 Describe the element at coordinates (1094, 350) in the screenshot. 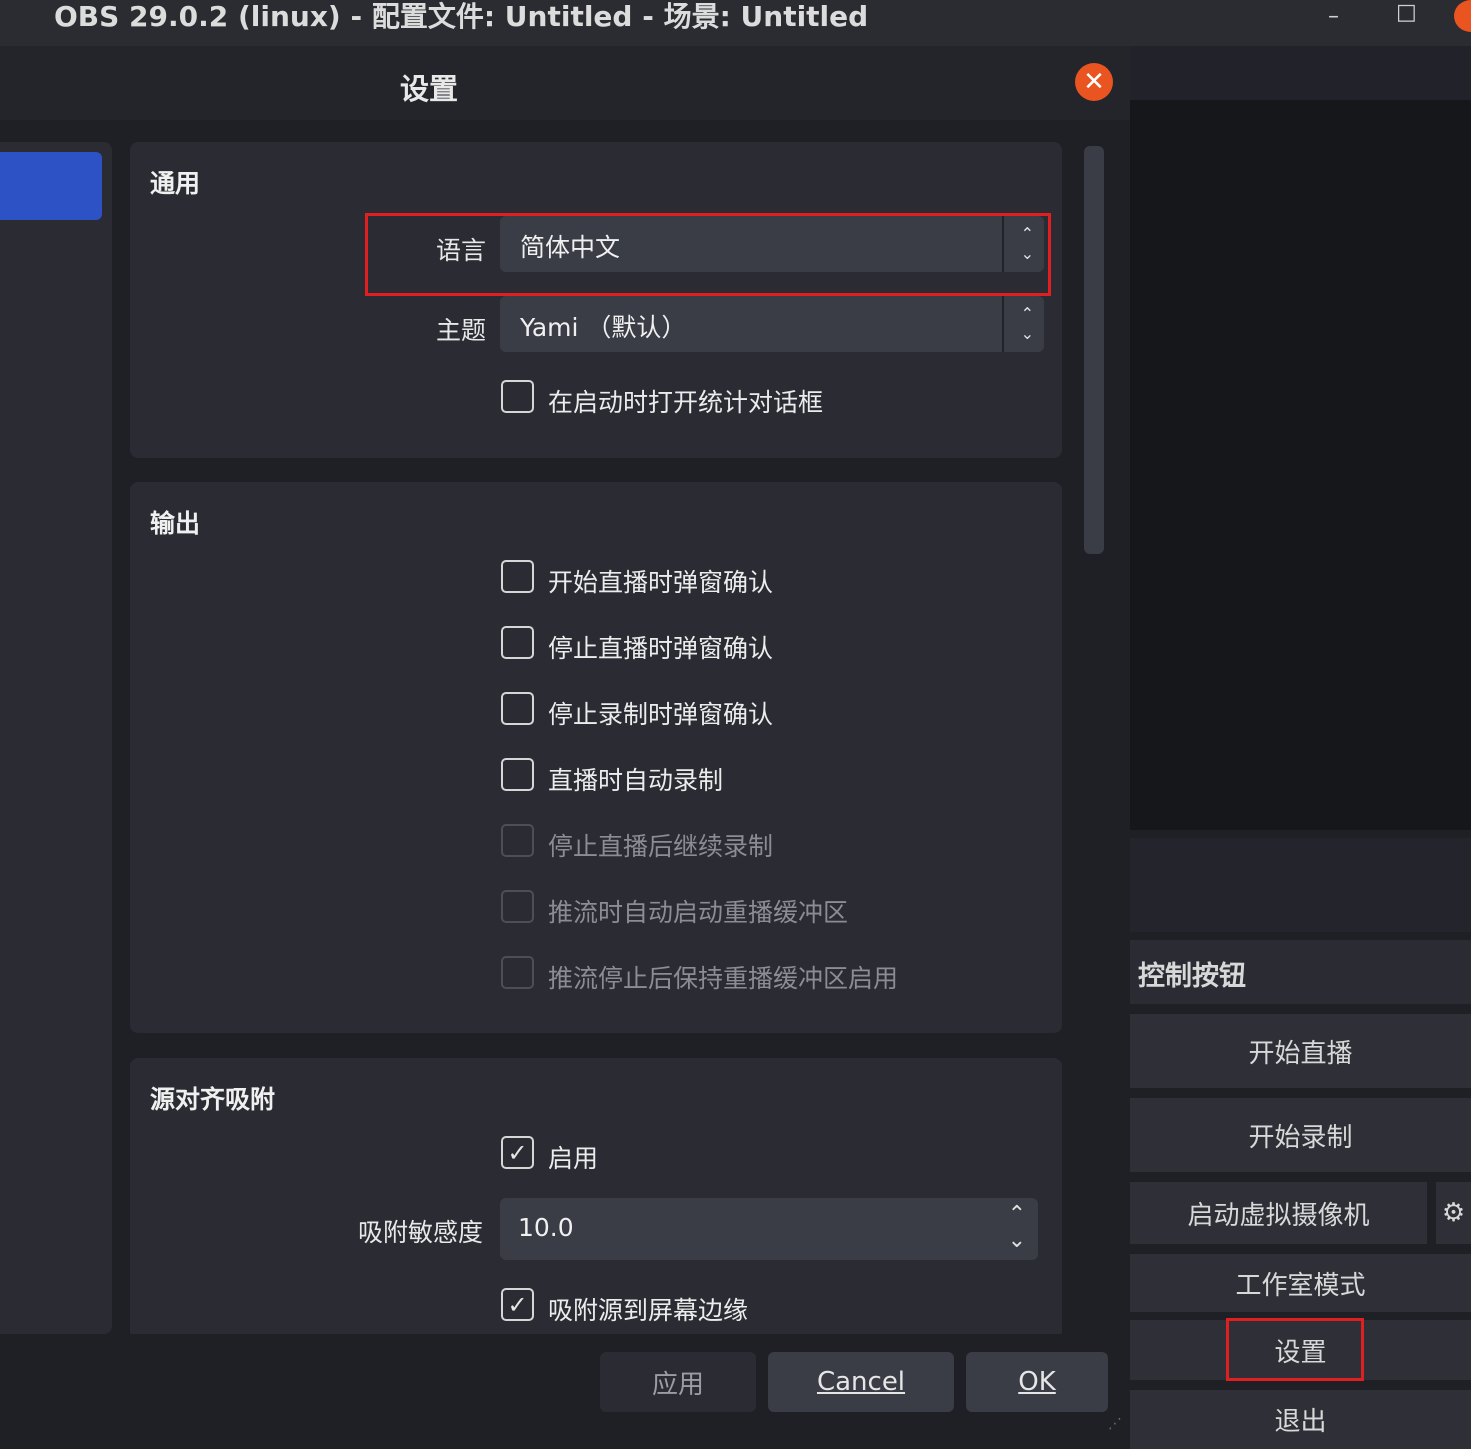

I see `settings-scrollbar` at that location.